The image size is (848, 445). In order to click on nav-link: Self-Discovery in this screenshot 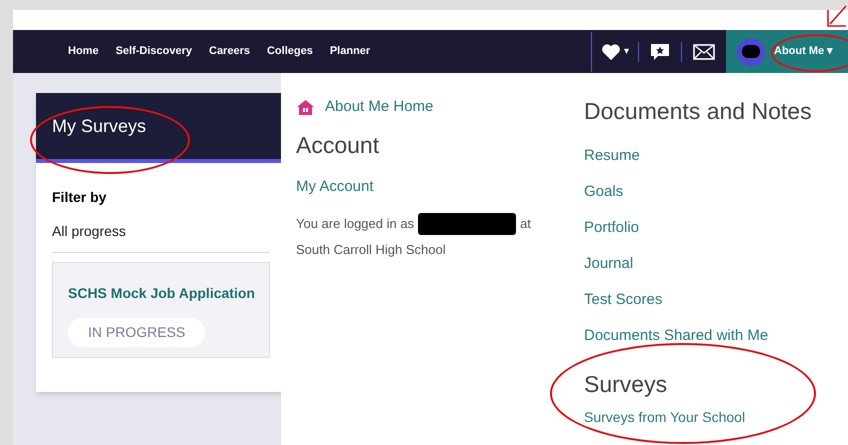, I will do `click(154, 51)`.